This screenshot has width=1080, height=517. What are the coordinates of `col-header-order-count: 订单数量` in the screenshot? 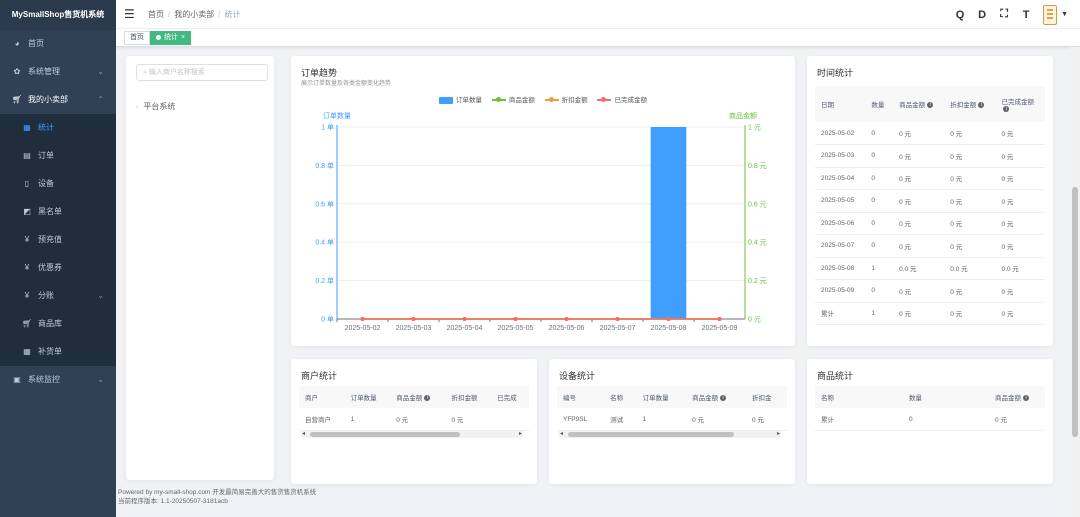 It's located at (661, 397).